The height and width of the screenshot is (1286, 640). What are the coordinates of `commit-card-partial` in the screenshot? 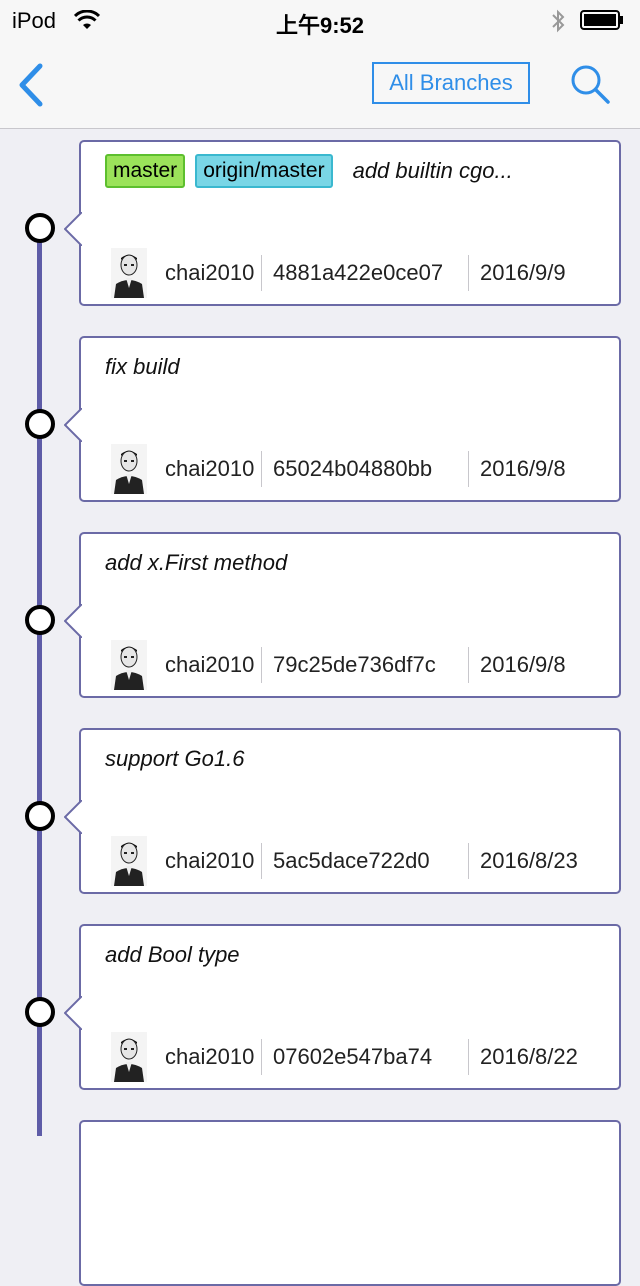 It's located at (350, 1203).